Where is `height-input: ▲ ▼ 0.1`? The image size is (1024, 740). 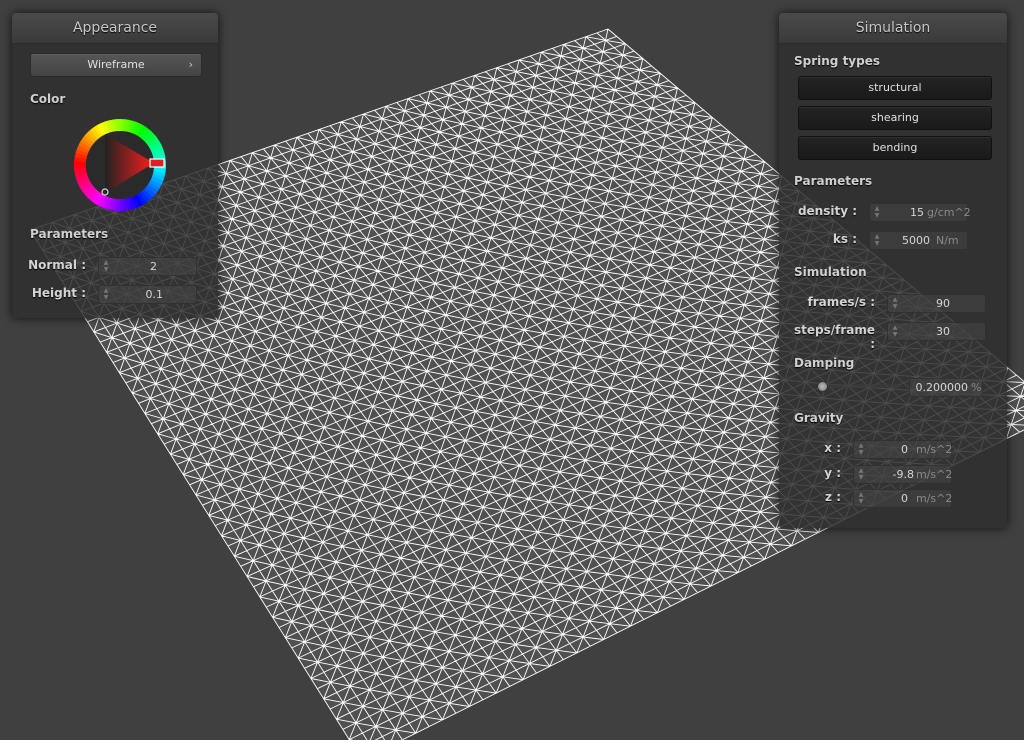 height-input: ▲ ▼ 0.1 is located at coordinates (147, 294).